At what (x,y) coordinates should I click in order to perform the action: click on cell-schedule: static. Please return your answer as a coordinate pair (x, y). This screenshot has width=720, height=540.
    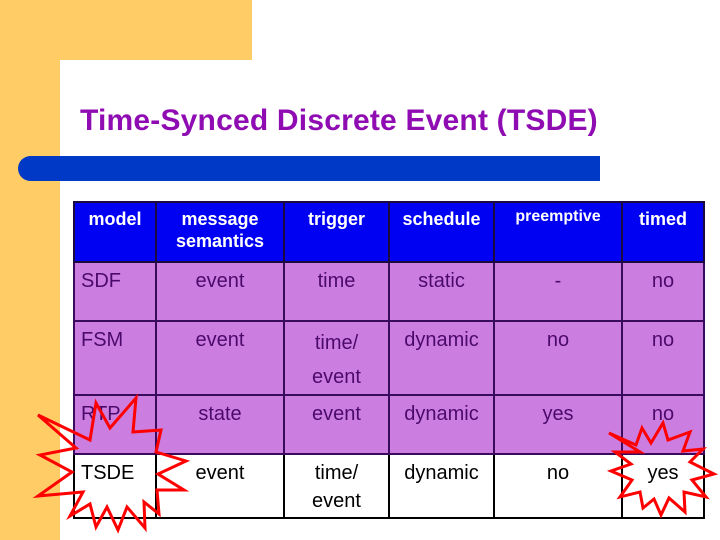
    Looking at the image, I should click on (441, 291).